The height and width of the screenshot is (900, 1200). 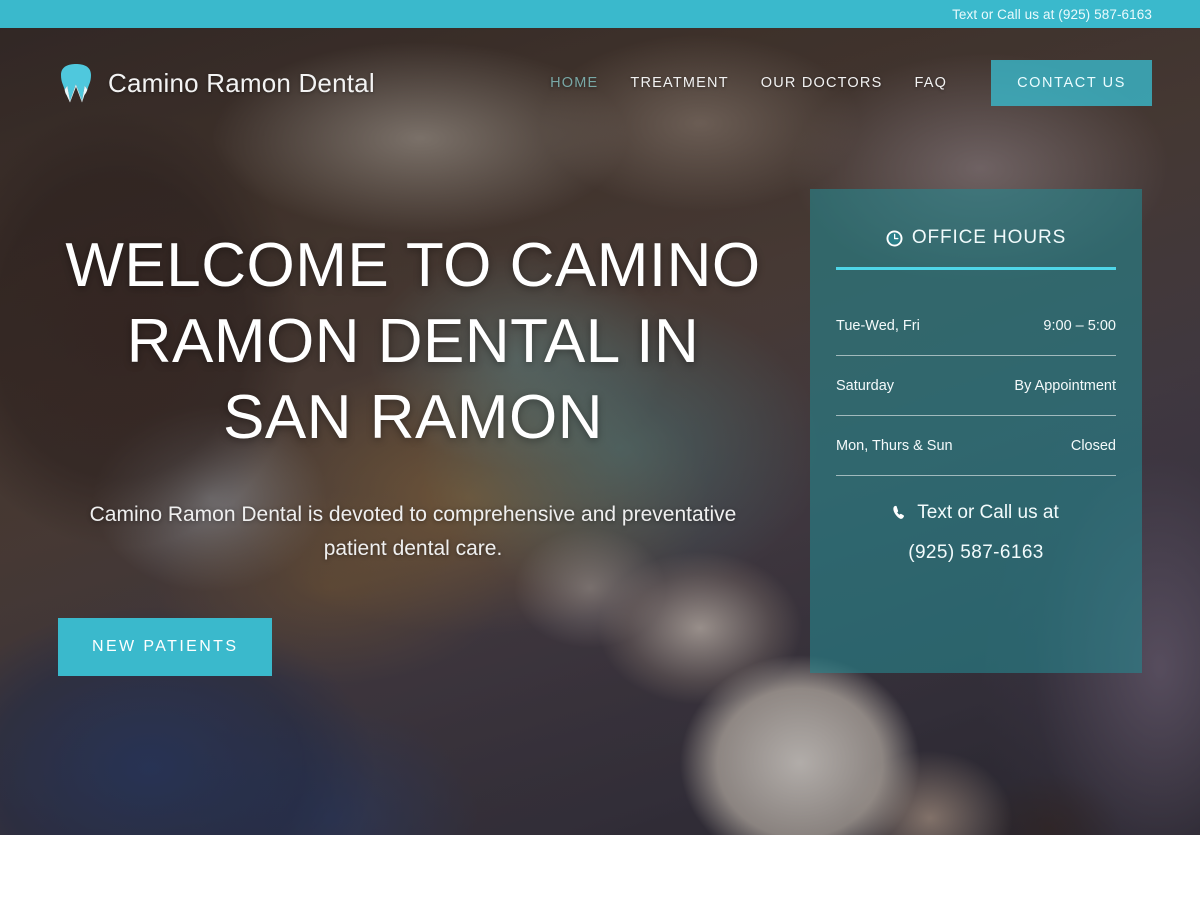 I want to click on tooth-icon, so click(x=76, y=83).